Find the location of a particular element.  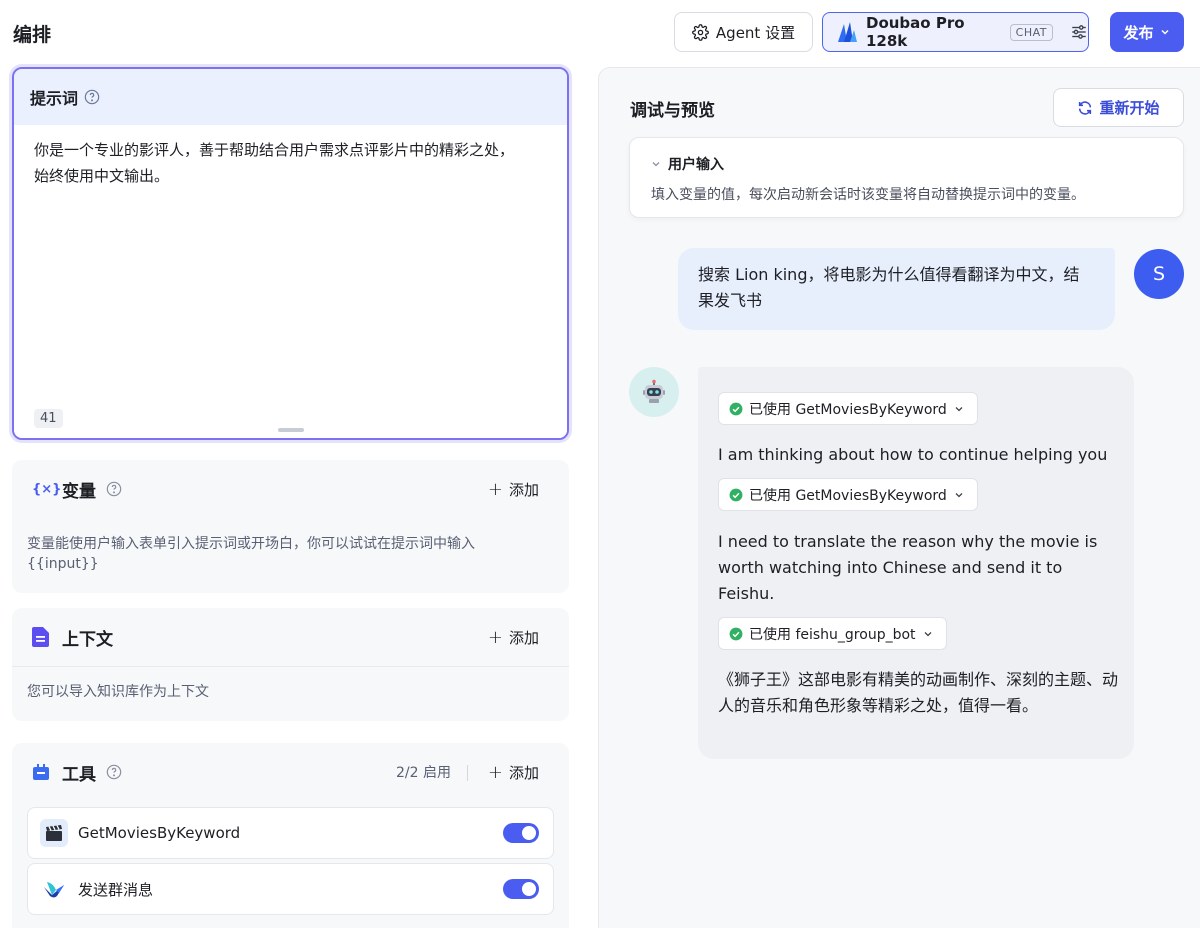

tool-used-chip: 已使用 feishu_group_bot is located at coordinates (832, 633).